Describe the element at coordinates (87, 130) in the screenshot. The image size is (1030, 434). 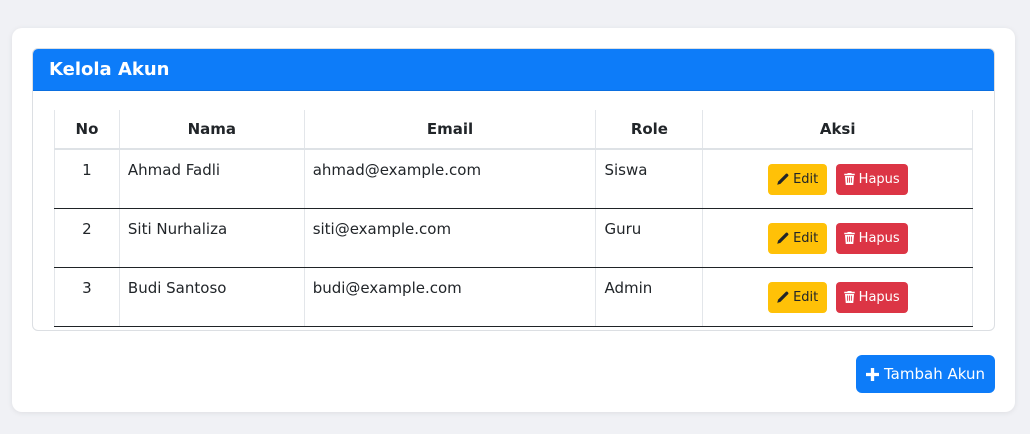
I see `column-header-no: No` at that location.